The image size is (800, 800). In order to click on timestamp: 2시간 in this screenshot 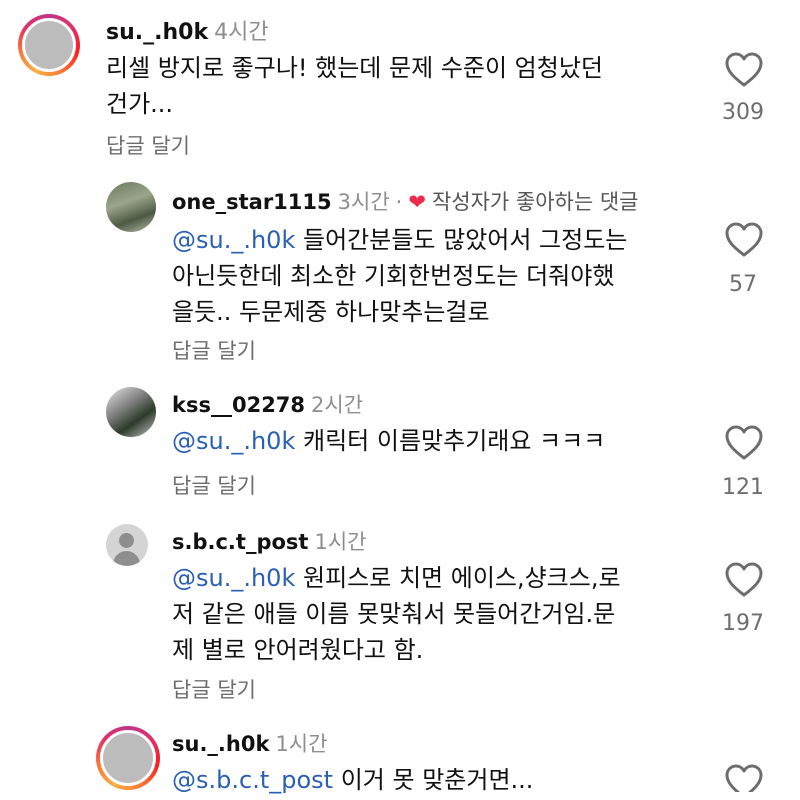, I will do `click(337, 405)`.